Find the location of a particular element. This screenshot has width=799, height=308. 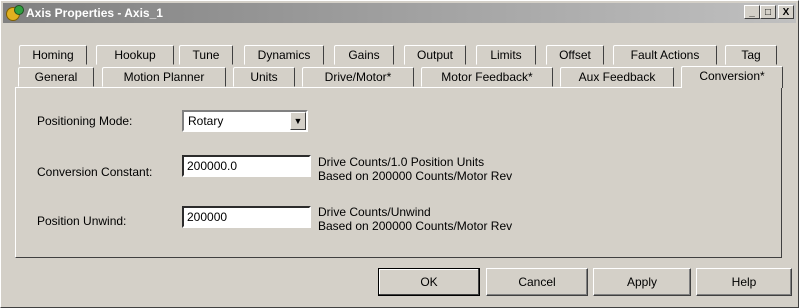

close-button: X is located at coordinates (786, 12).